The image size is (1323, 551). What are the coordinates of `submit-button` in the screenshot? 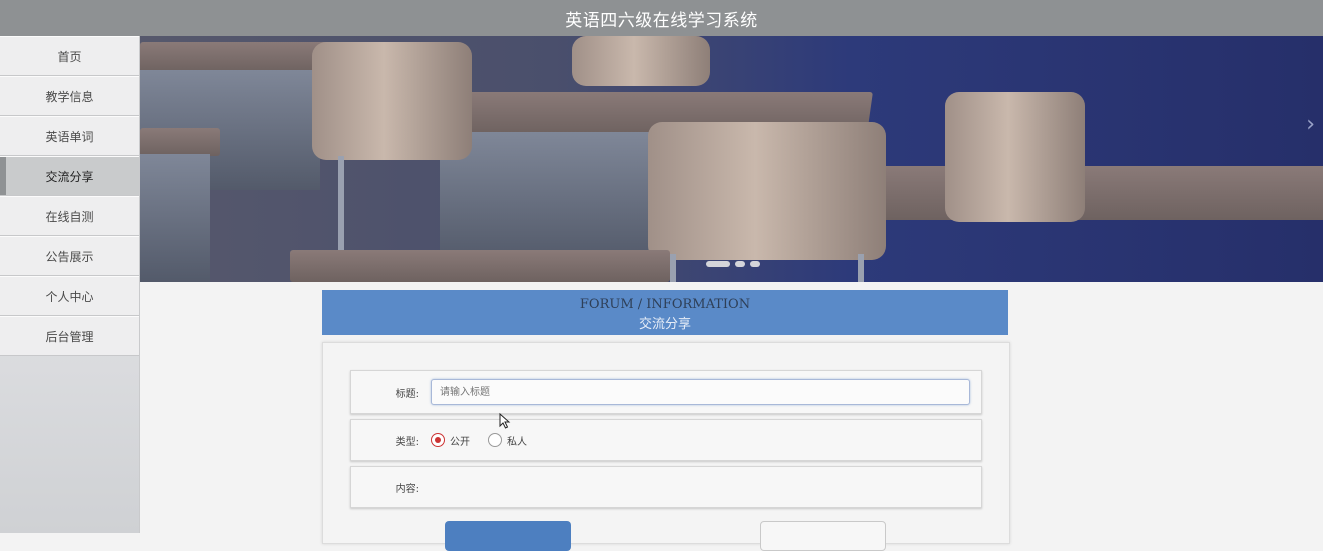 It's located at (508, 536).